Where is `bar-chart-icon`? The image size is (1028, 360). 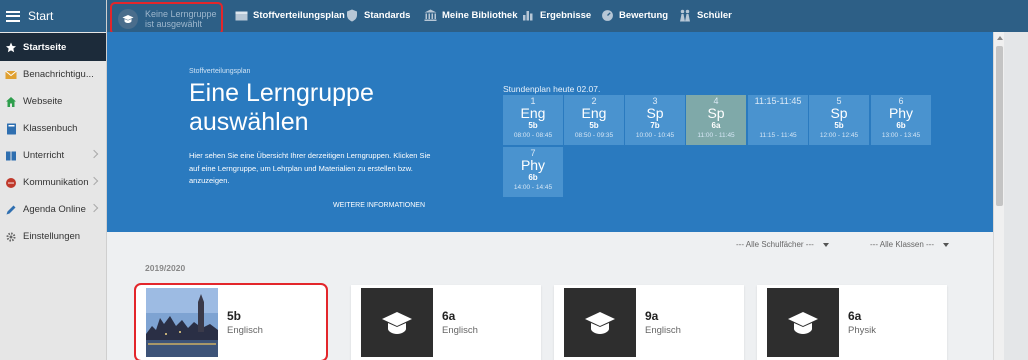 bar-chart-icon is located at coordinates (528, 15).